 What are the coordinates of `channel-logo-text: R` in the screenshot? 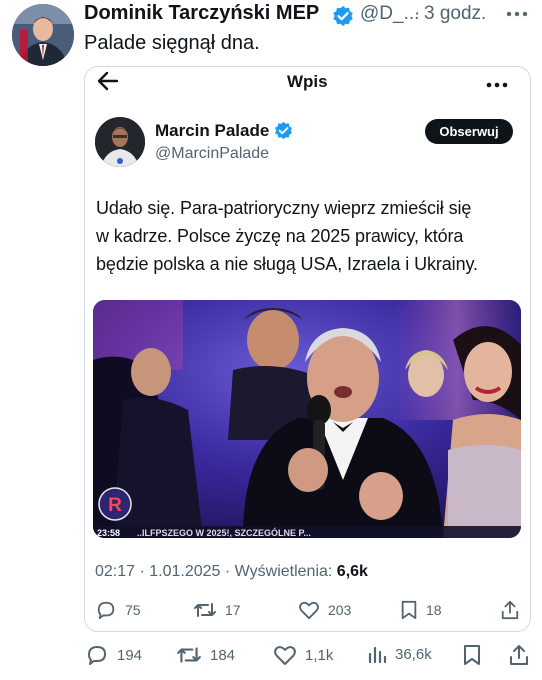 It's located at (115, 505).